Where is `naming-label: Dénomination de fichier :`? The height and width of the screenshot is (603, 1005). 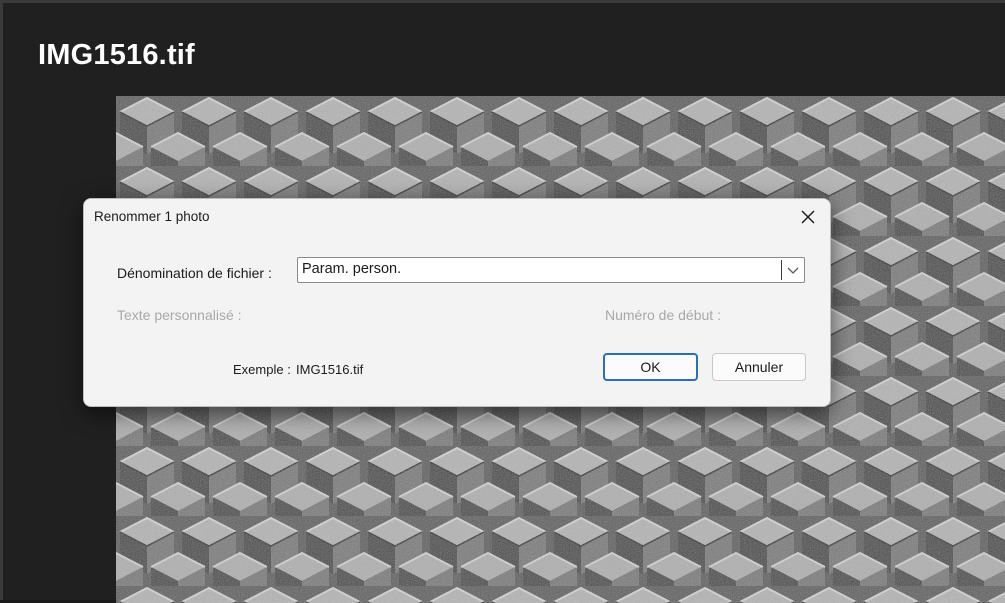
naming-label: Dénomination de fichier : is located at coordinates (194, 273).